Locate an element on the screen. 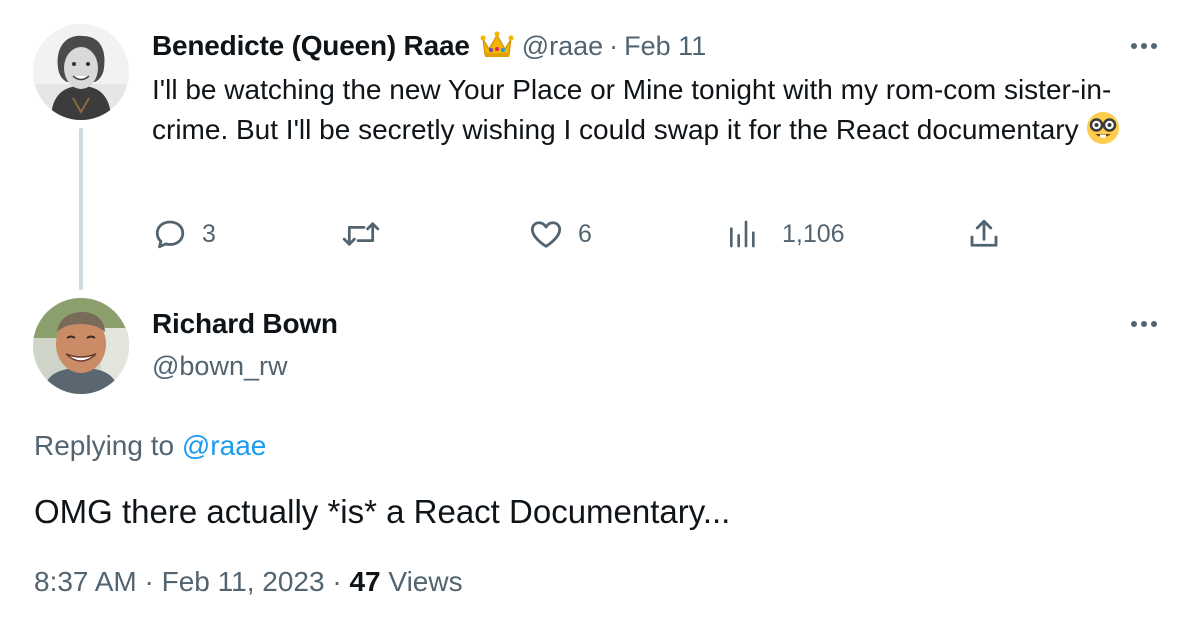 This screenshot has width=1196, height=623. tweet2-views-label: Views is located at coordinates (425, 581).